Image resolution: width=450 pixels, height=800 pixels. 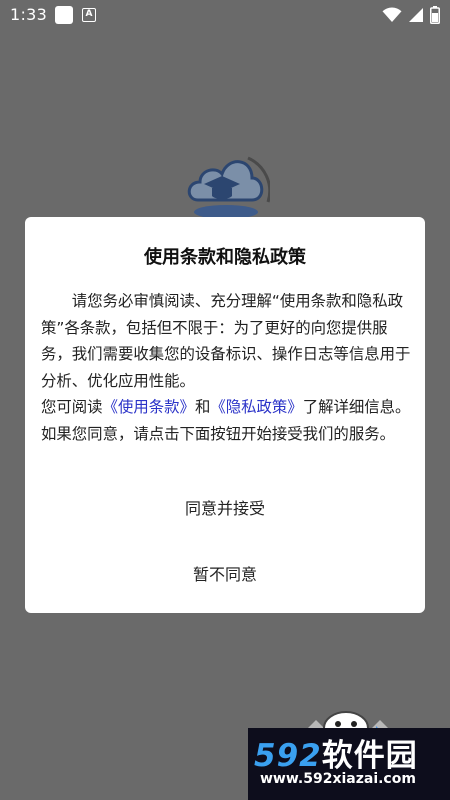 I want to click on paragraph-2-prefix: 您可阅读, so click(x=72, y=407).